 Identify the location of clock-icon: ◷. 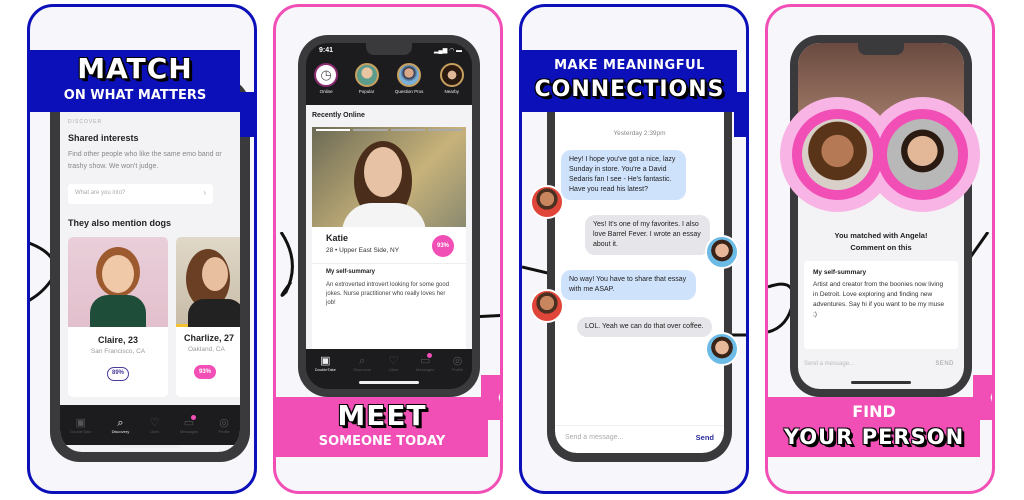
(326, 75).